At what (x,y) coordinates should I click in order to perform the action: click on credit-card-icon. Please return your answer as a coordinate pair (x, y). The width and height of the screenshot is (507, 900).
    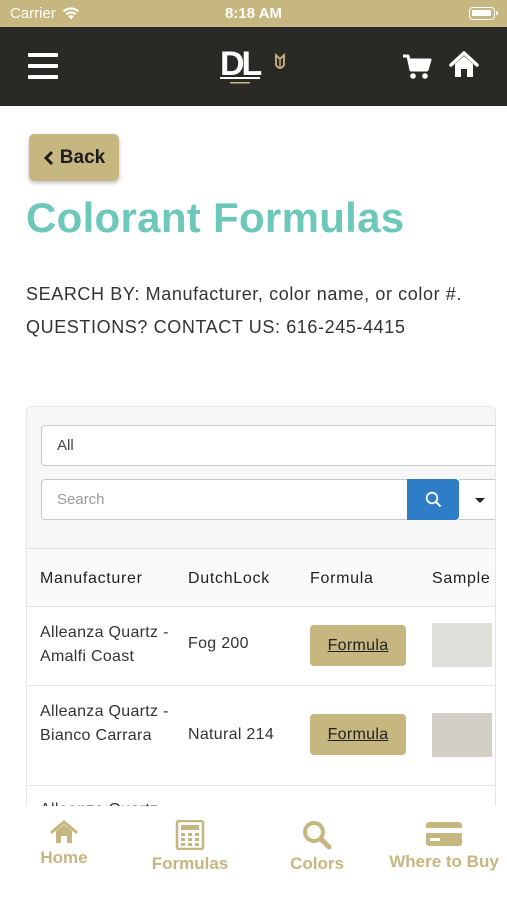
    Looking at the image, I should click on (444, 834).